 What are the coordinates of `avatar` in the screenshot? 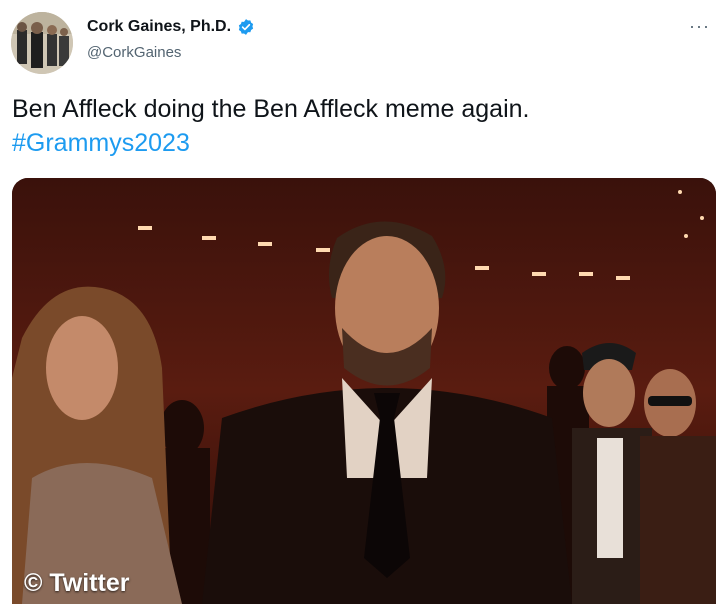 It's located at (42, 43).